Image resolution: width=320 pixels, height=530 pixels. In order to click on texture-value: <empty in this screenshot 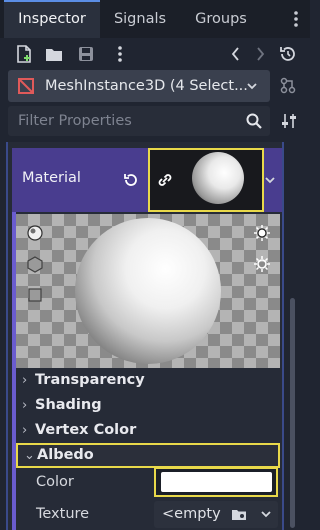, I will do `click(191, 514)`.